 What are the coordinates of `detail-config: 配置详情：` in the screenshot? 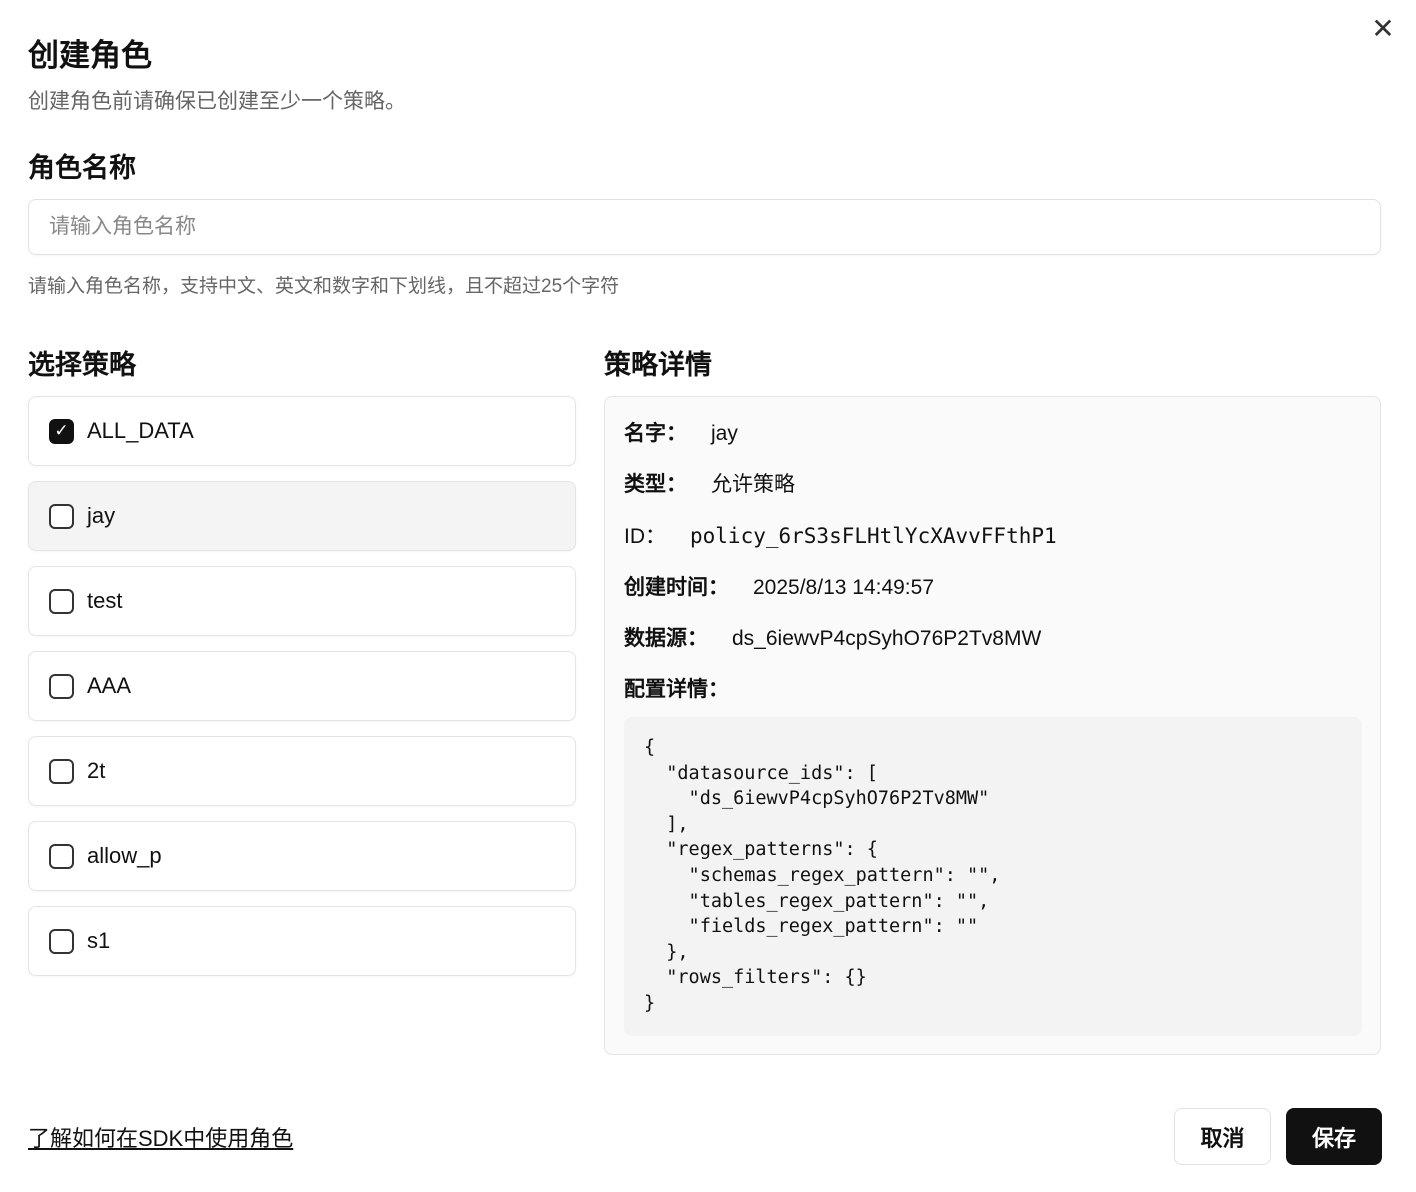 It's located at (688, 688).